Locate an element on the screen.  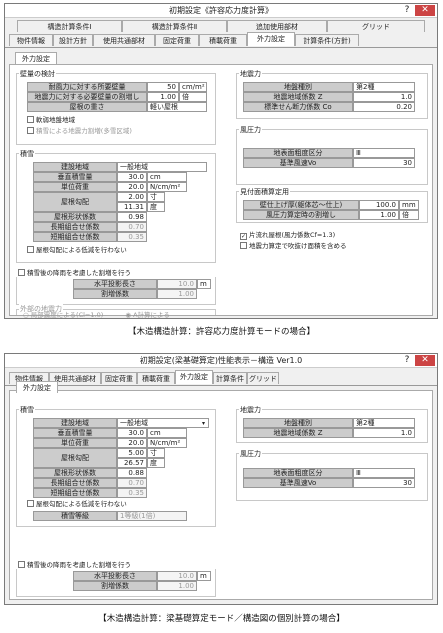
input-slope-sun: 5.00 is located at coordinates (132, 453).